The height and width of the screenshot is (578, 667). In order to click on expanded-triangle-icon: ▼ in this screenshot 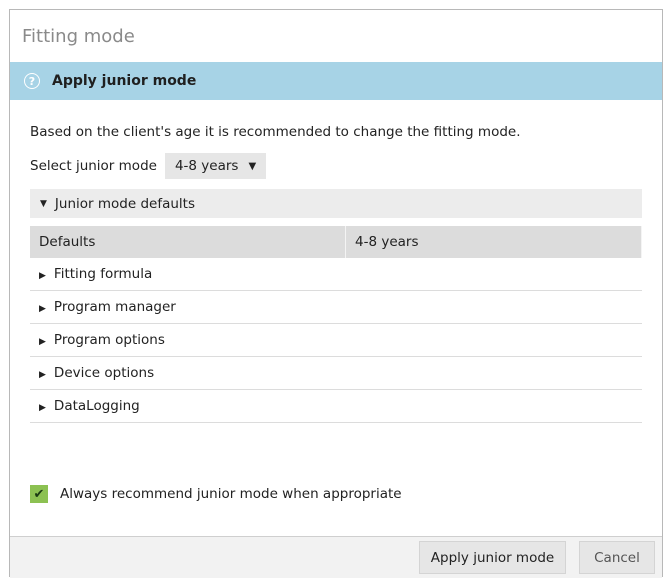, I will do `click(43, 203)`.